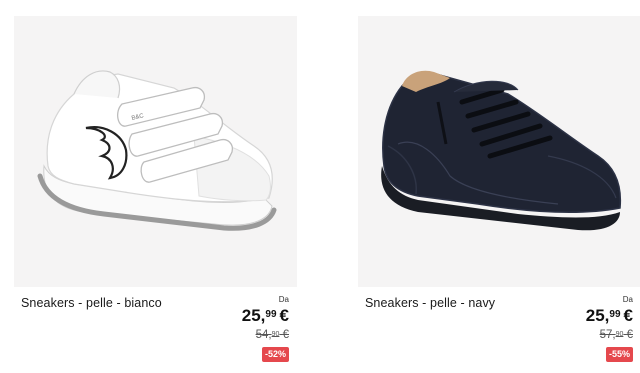 Image resolution: width=640 pixels, height=373 pixels. What do you see at coordinates (234, 328) in the screenshot?
I see `price-block: Da 25,99 € 54,90 € -52%` at bounding box center [234, 328].